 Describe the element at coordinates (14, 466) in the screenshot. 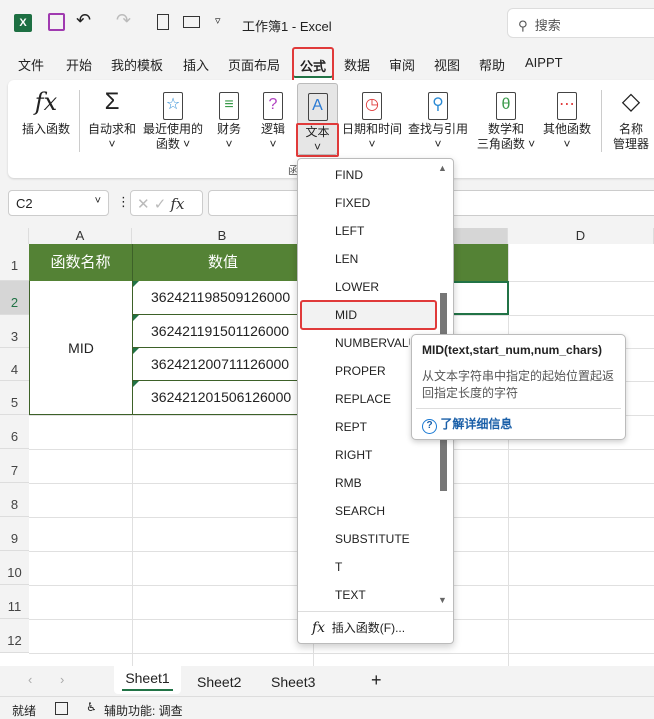

I see `row-header: 7` at that location.